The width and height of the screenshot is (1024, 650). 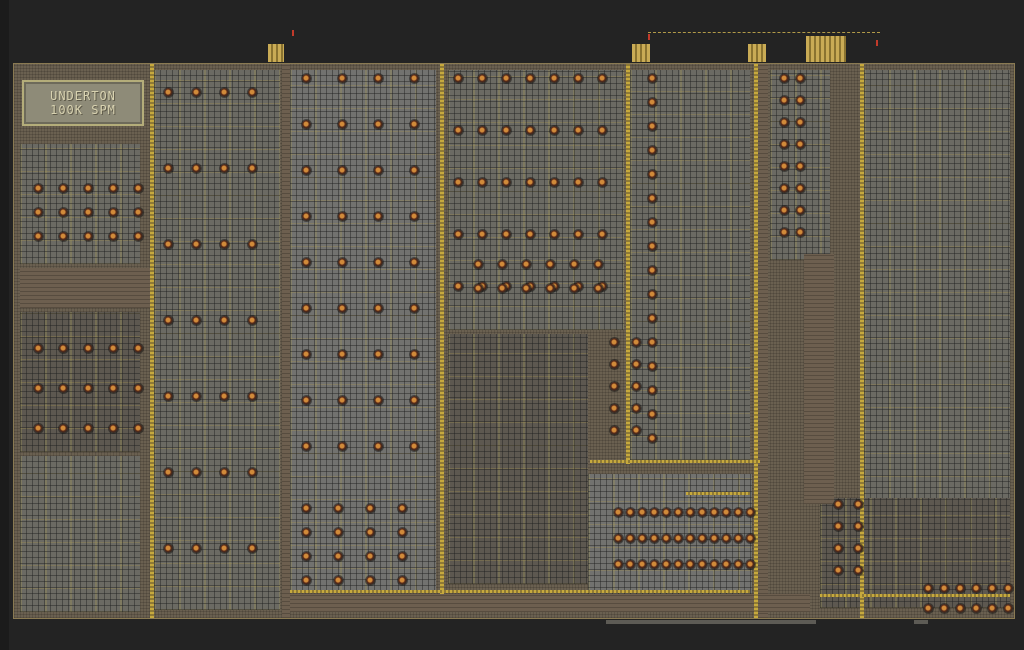 What do you see at coordinates (518, 459) in the screenshot?
I see `circuit-block-lower` at bounding box center [518, 459].